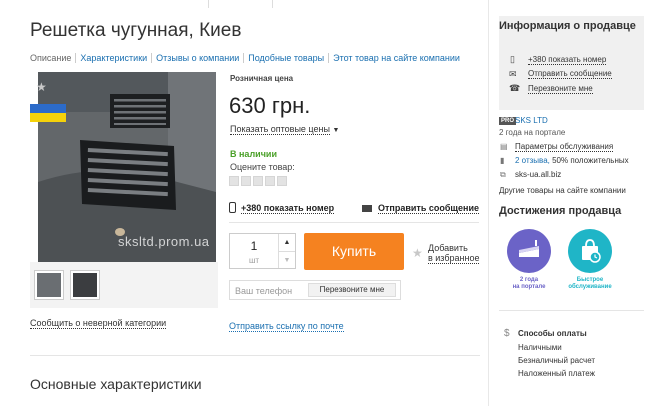 This screenshot has height=406, width=650. Describe the element at coordinates (428, 208) in the screenshot. I see `send-message-link: Отправить сообщение` at that location.